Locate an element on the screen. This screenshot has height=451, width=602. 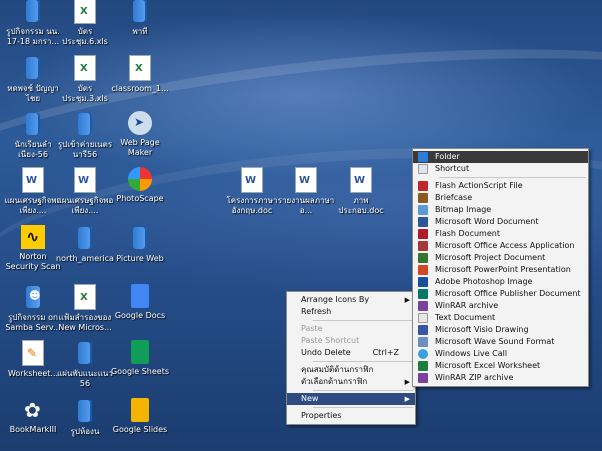
desktop-icon: พาที is located at coordinates (140, 18).